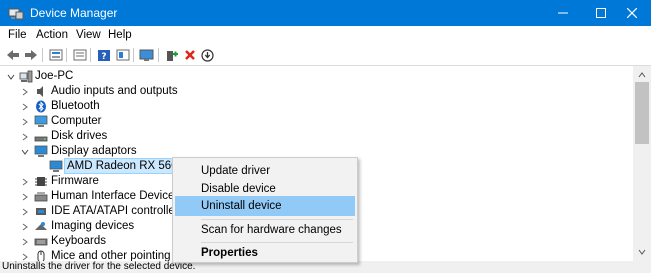 Image resolution: width=651 pixels, height=273 pixels. I want to click on tree-item-disk-drives: Disk drives, so click(316, 136).